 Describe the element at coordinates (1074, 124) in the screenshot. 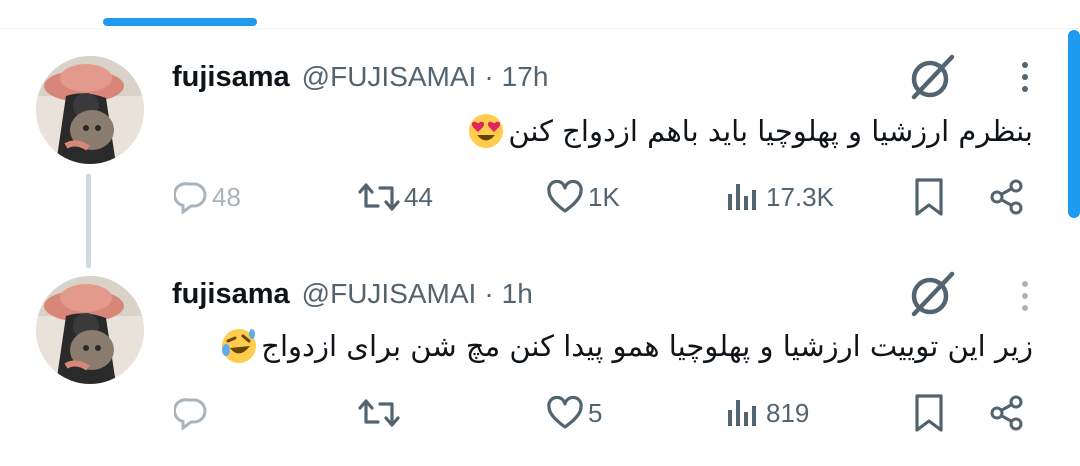

I see `scrollbar-thumb` at that location.